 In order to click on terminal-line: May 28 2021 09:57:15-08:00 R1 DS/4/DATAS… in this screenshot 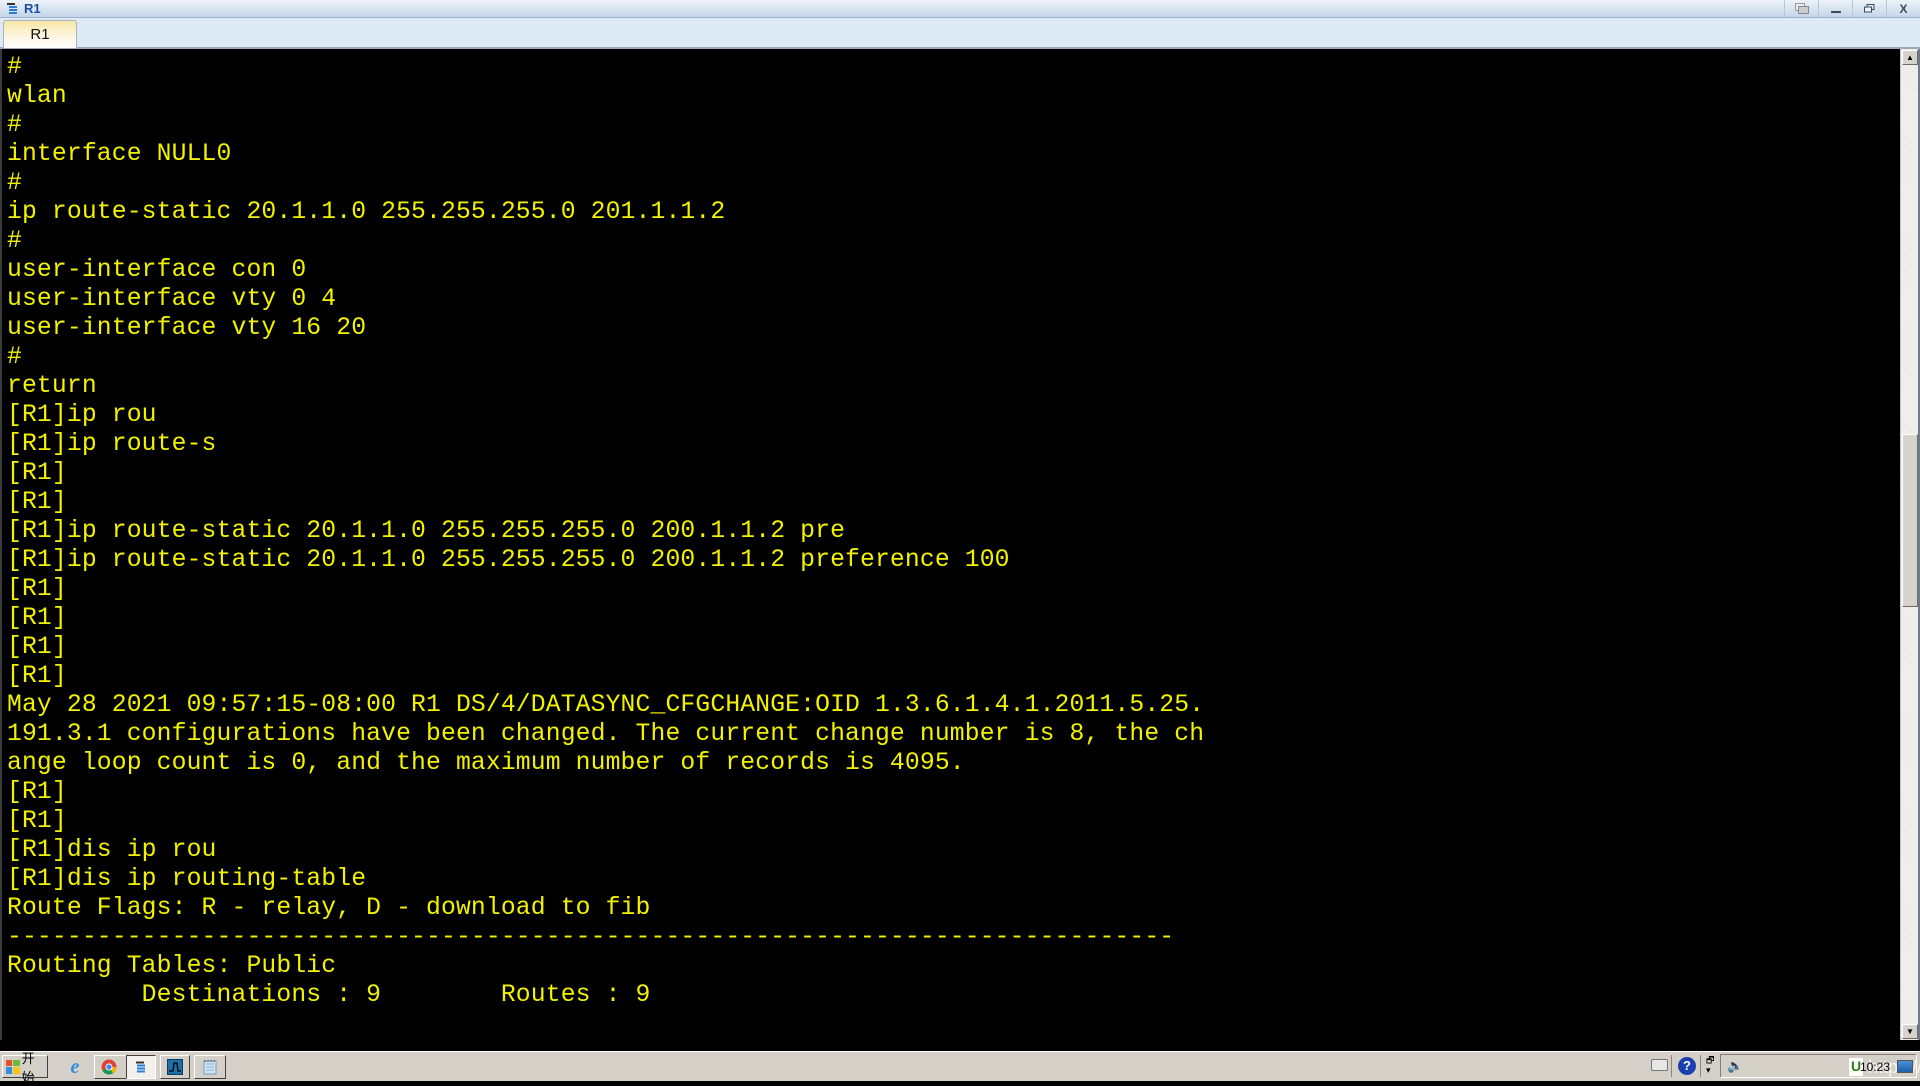, I will do `click(606, 705)`.